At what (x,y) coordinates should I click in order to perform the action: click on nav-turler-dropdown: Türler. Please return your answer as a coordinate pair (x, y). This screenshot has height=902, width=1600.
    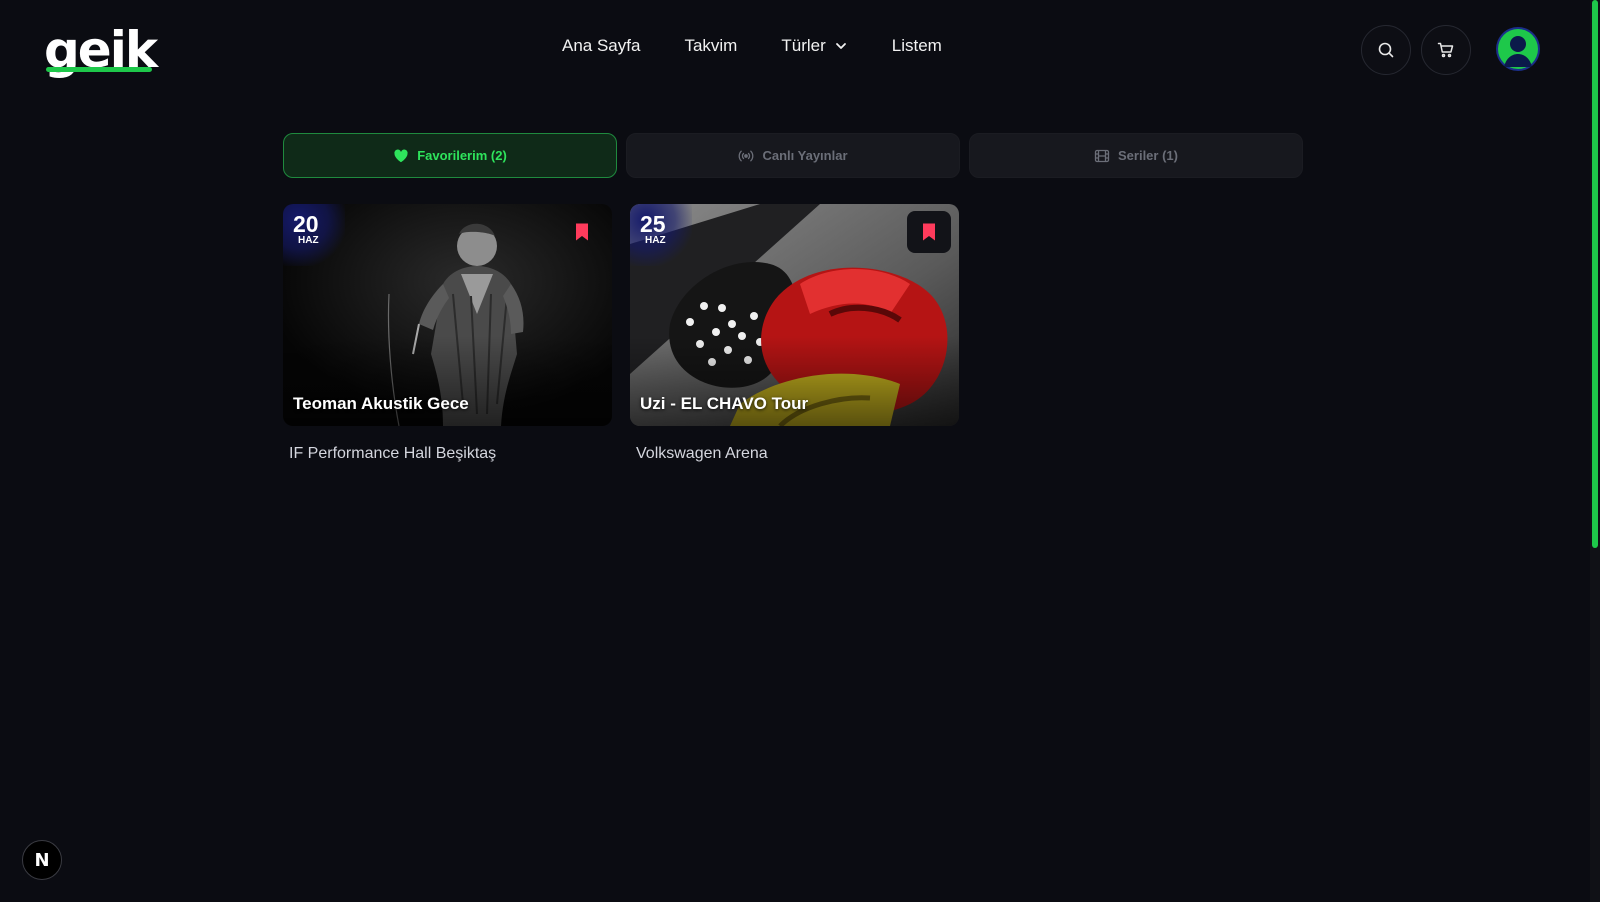
    Looking at the image, I should click on (814, 46).